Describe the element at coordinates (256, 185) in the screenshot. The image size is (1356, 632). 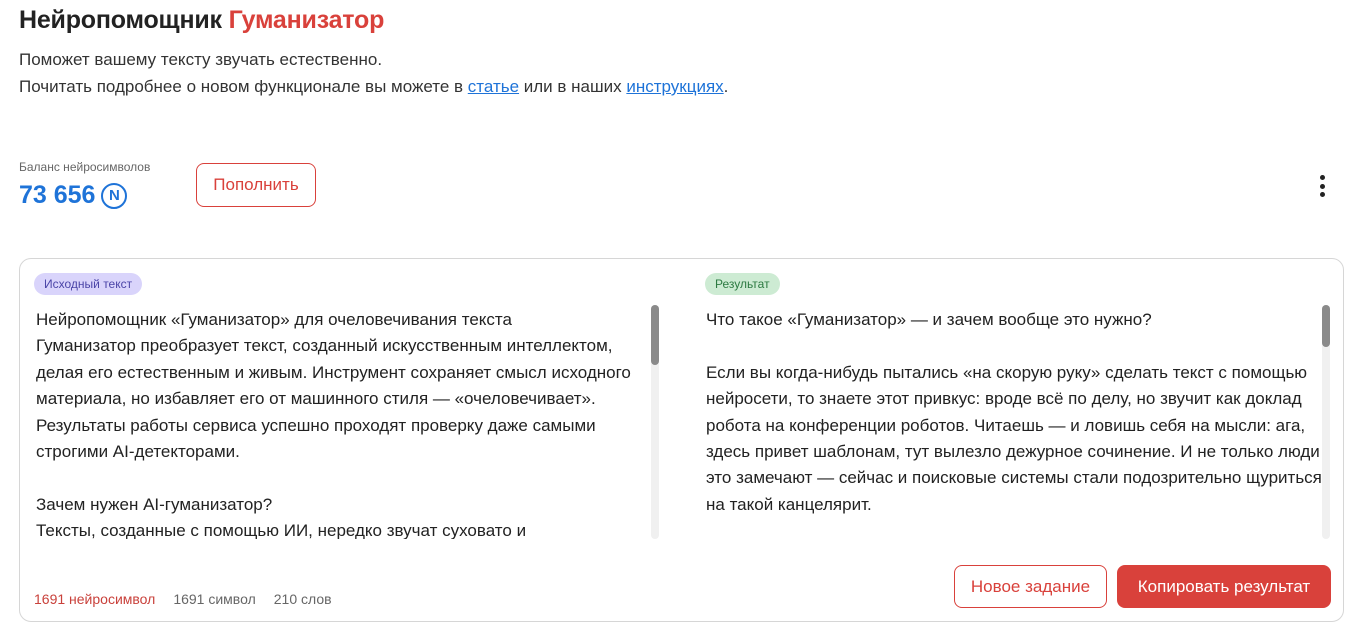
I see `topup-button: Пополнить` at that location.